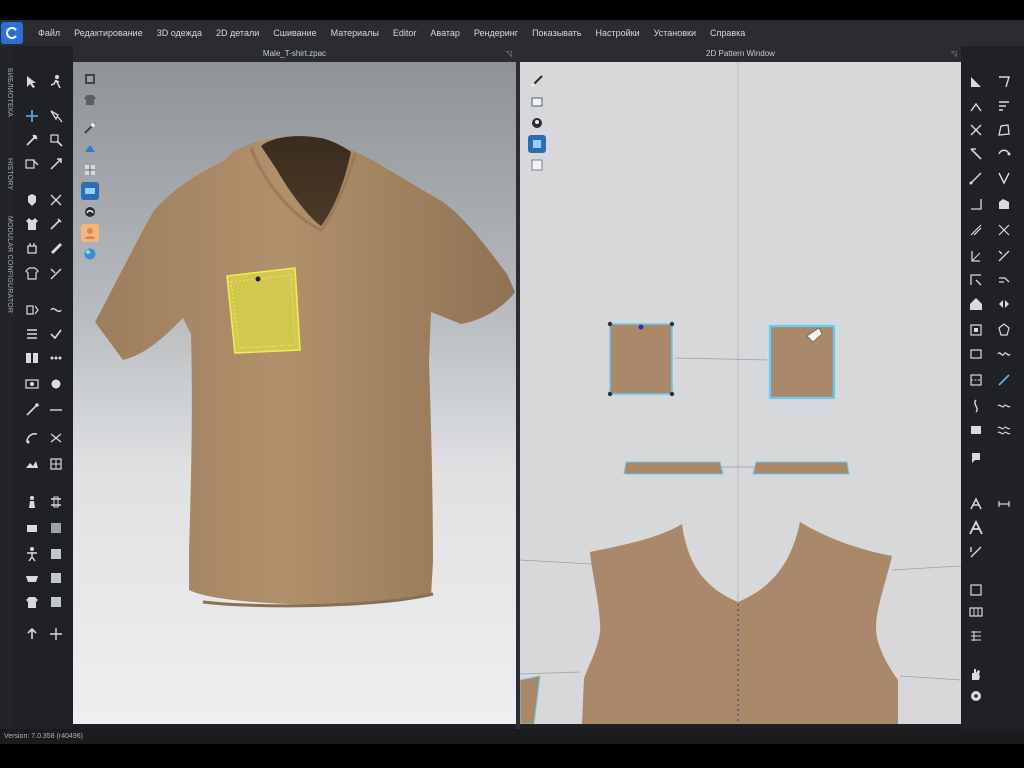  Describe the element at coordinates (12, 33) in the screenshot. I see `app-logo-icon` at that location.